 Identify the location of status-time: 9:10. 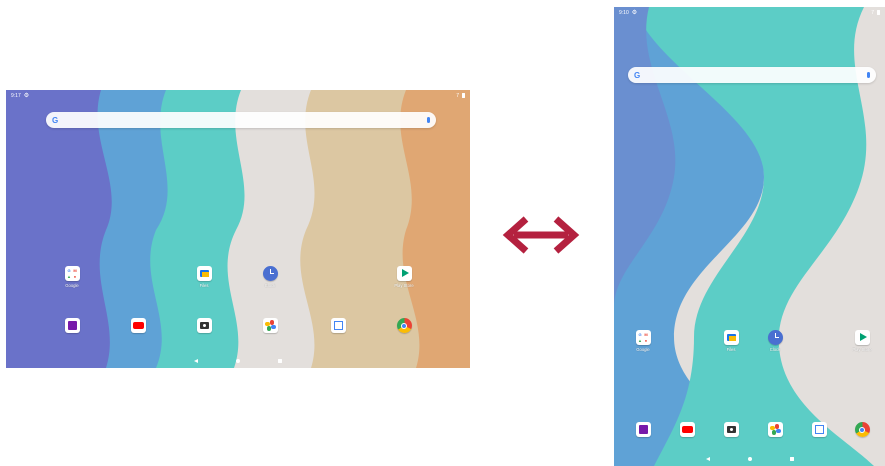
(624, 12).